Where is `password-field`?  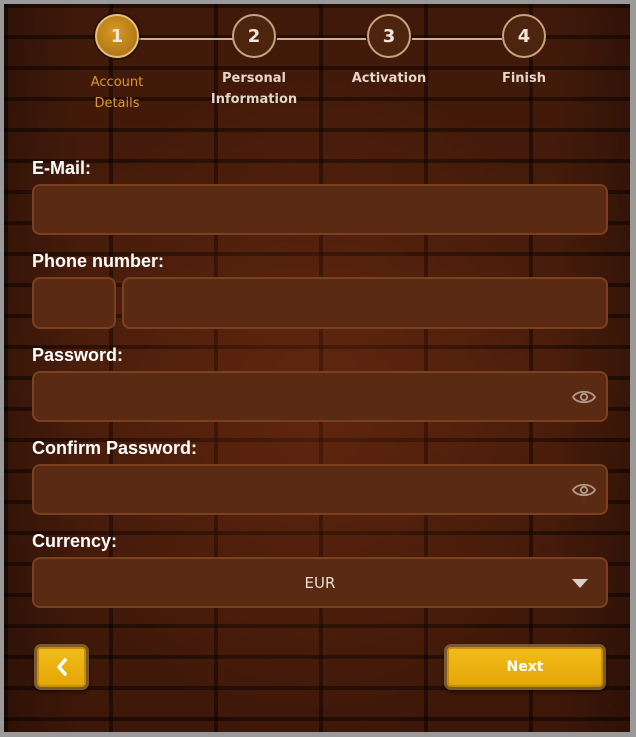
password-field is located at coordinates (320, 396).